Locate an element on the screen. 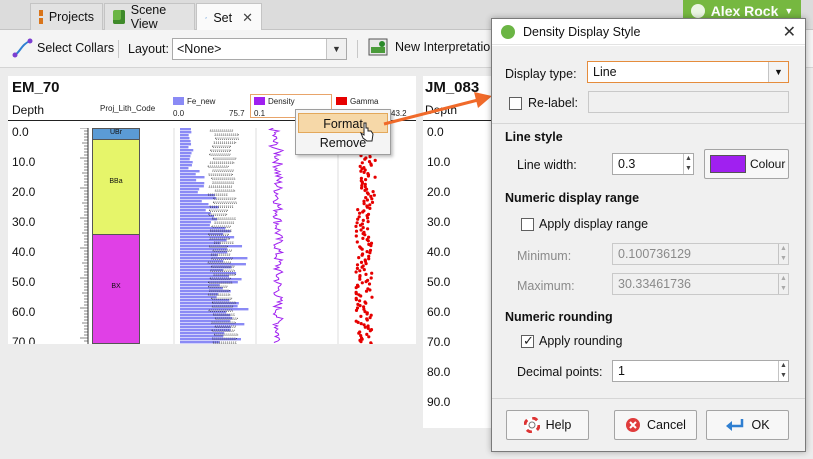 The height and width of the screenshot is (459, 813). context-menu: Format Remove is located at coordinates (343, 132).